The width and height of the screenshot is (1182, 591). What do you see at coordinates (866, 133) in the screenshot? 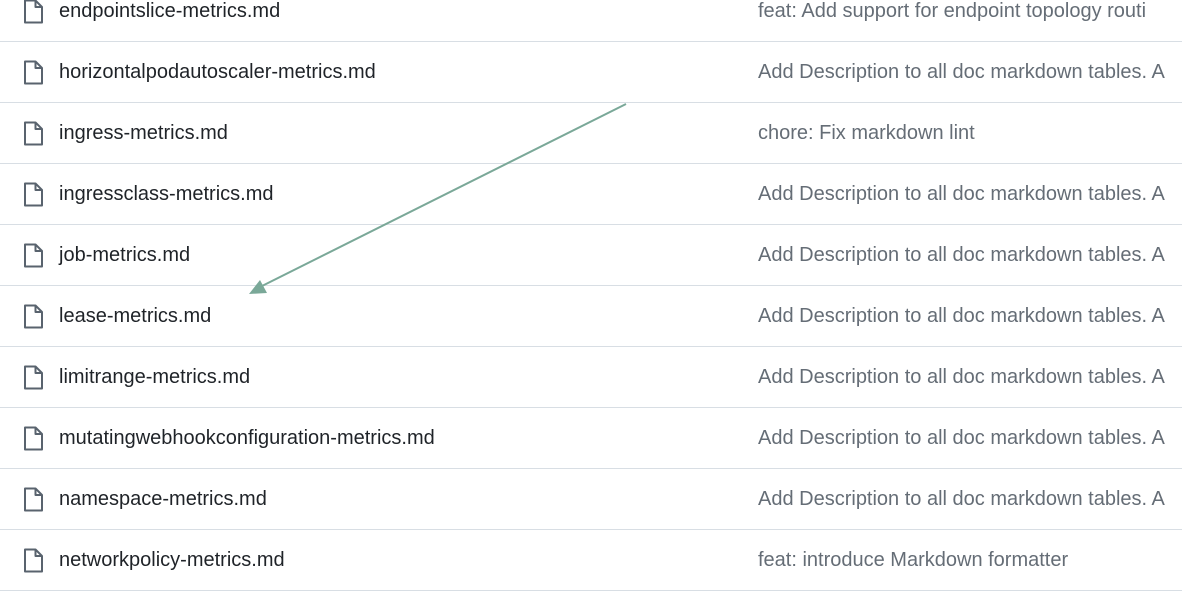
I see `commit-message-link: chore: Fix markdown lint` at bounding box center [866, 133].